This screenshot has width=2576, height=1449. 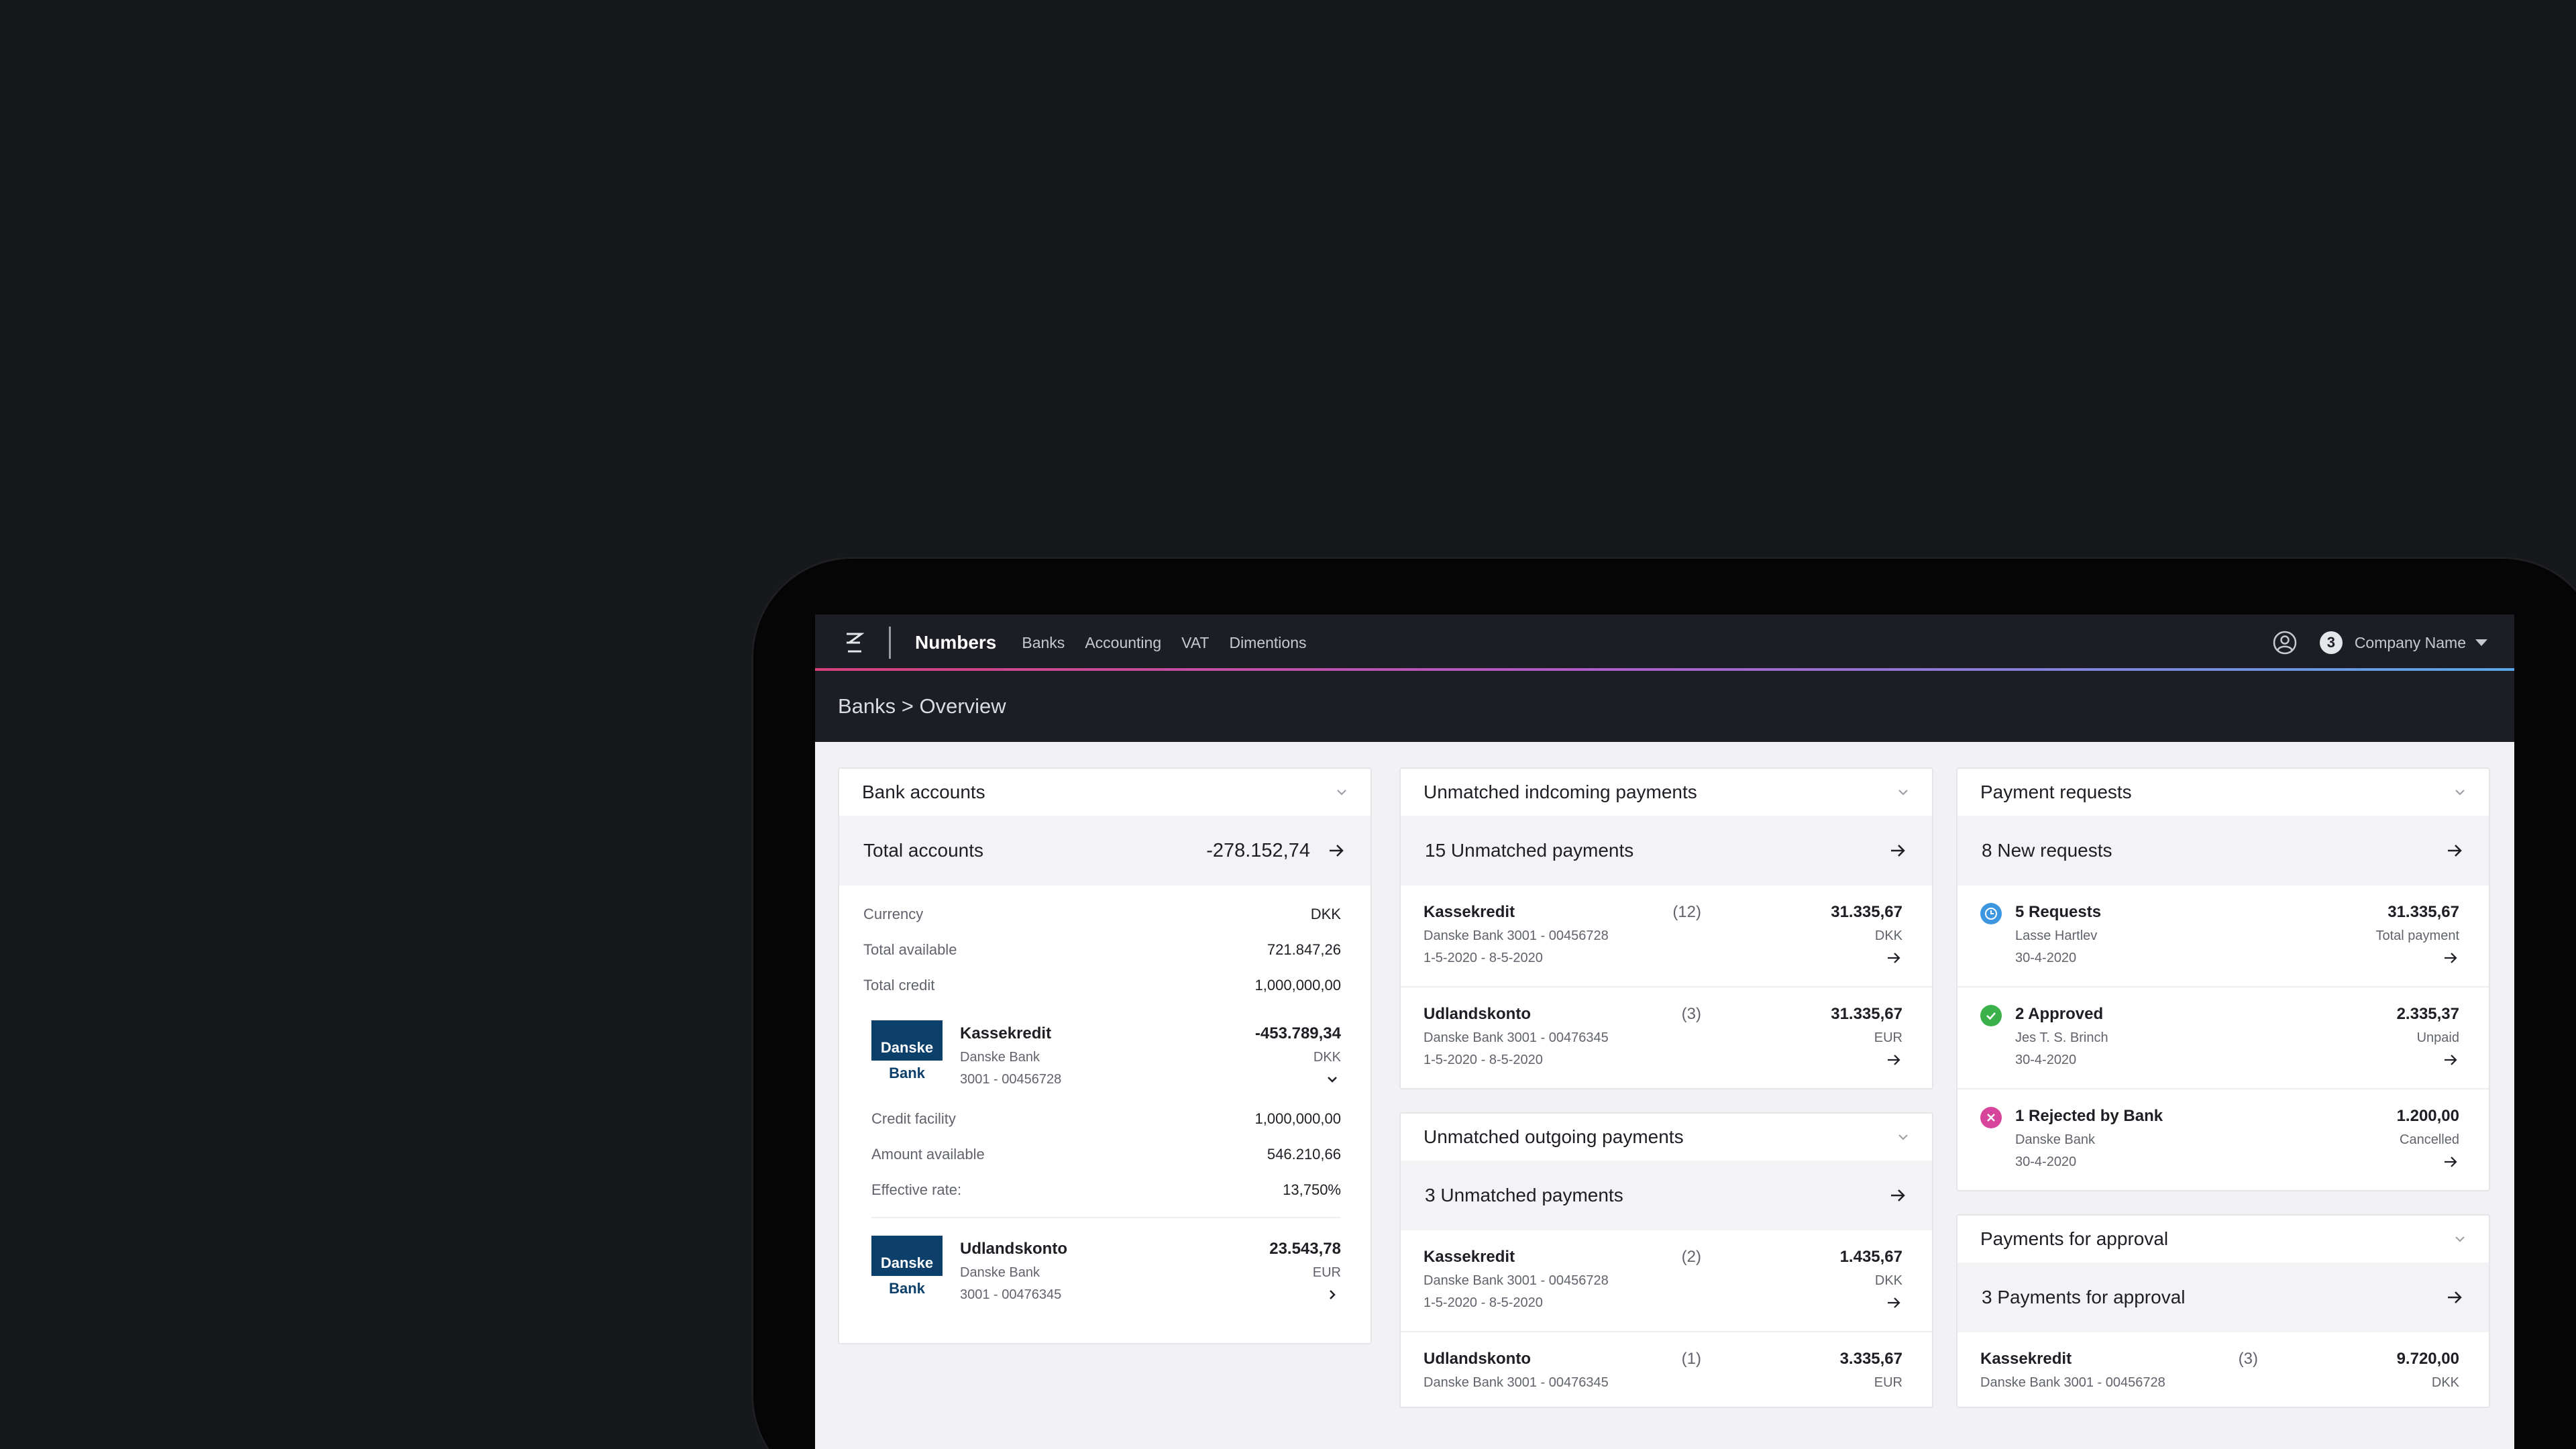 What do you see at coordinates (1483, 1302) in the screenshot?
I see `row-dates: 1-5-2020 - 8-5-2020` at bounding box center [1483, 1302].